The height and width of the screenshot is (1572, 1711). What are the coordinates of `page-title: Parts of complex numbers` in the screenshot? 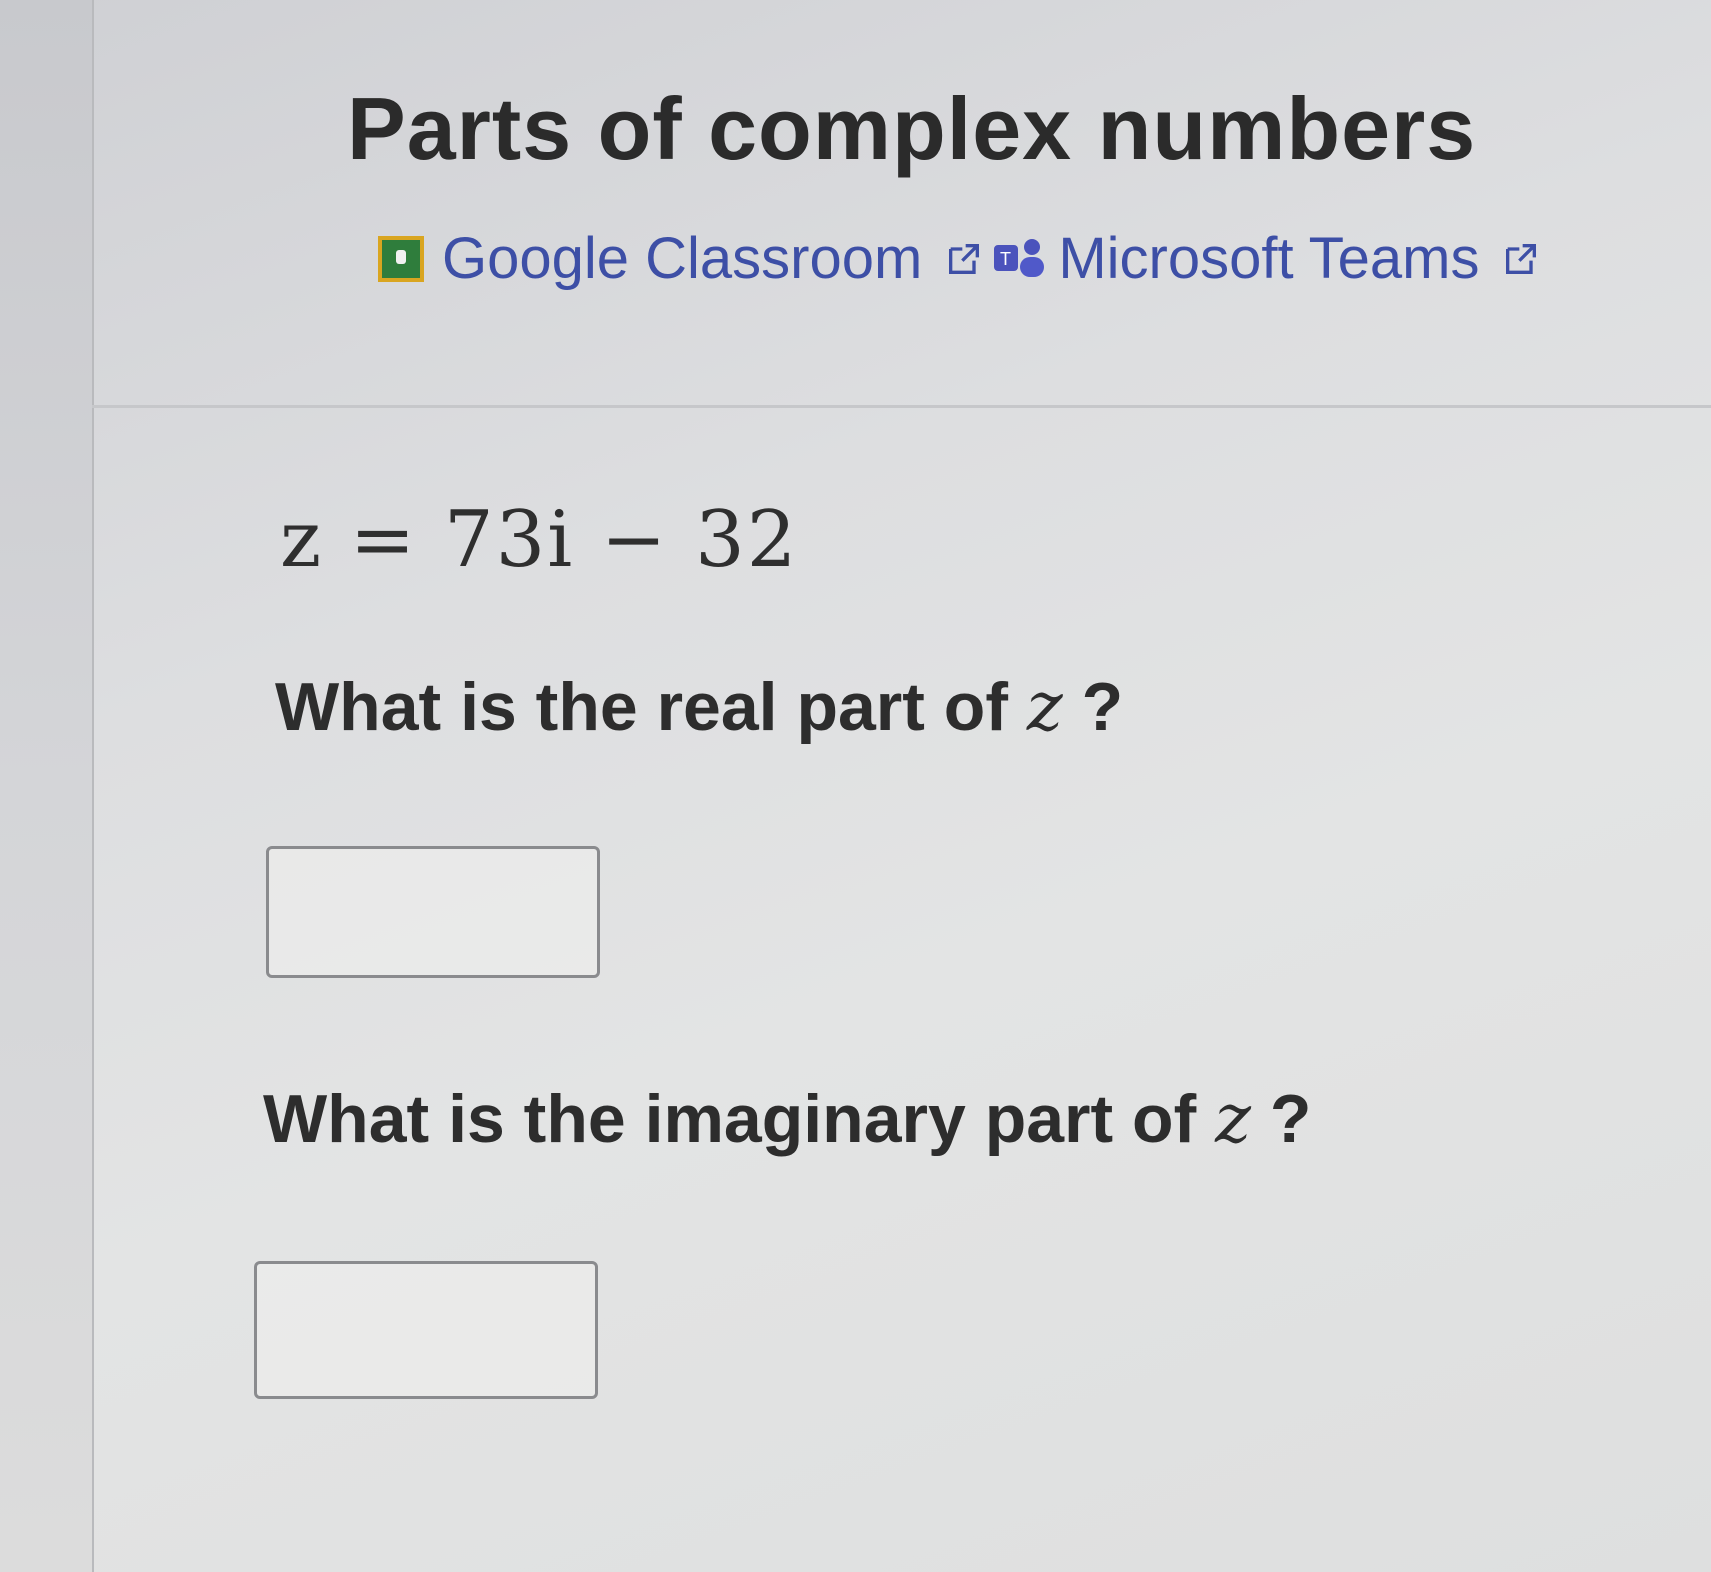 It's located at (912, 128).